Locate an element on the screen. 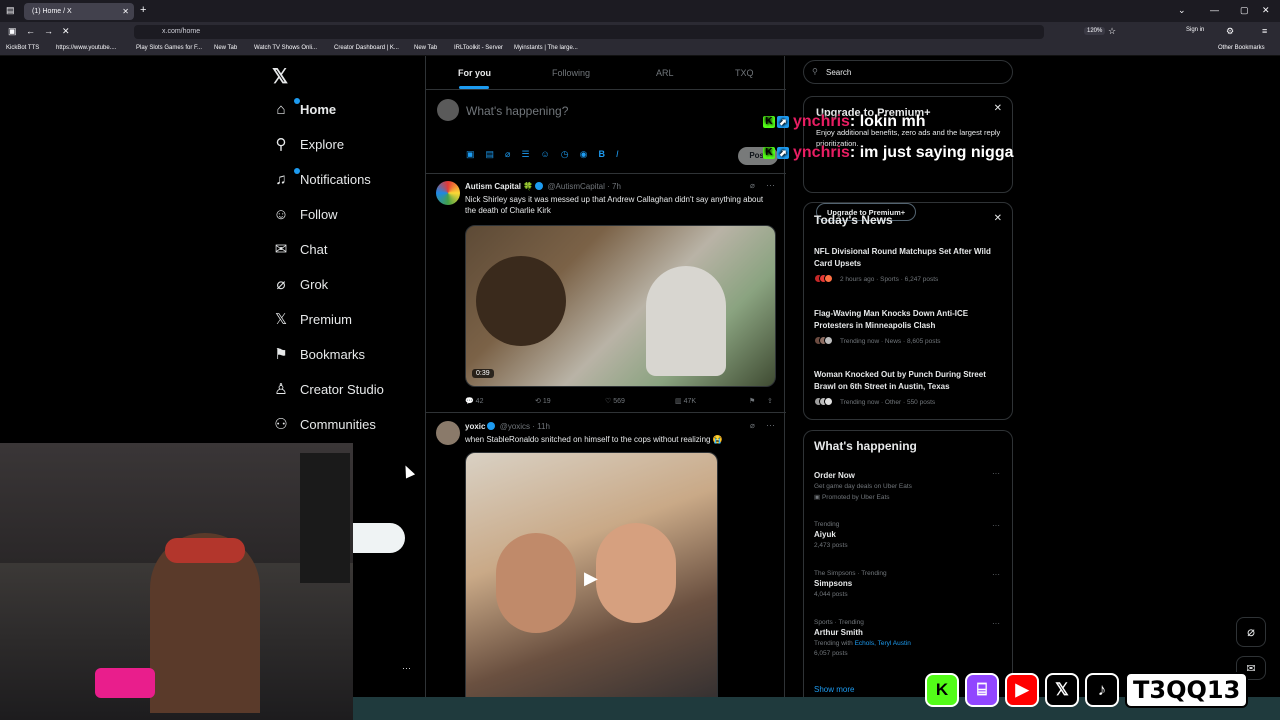 This screenshot has width=1280, height=720. chat-text: : lokin mh is located at coordinates (887, 121).